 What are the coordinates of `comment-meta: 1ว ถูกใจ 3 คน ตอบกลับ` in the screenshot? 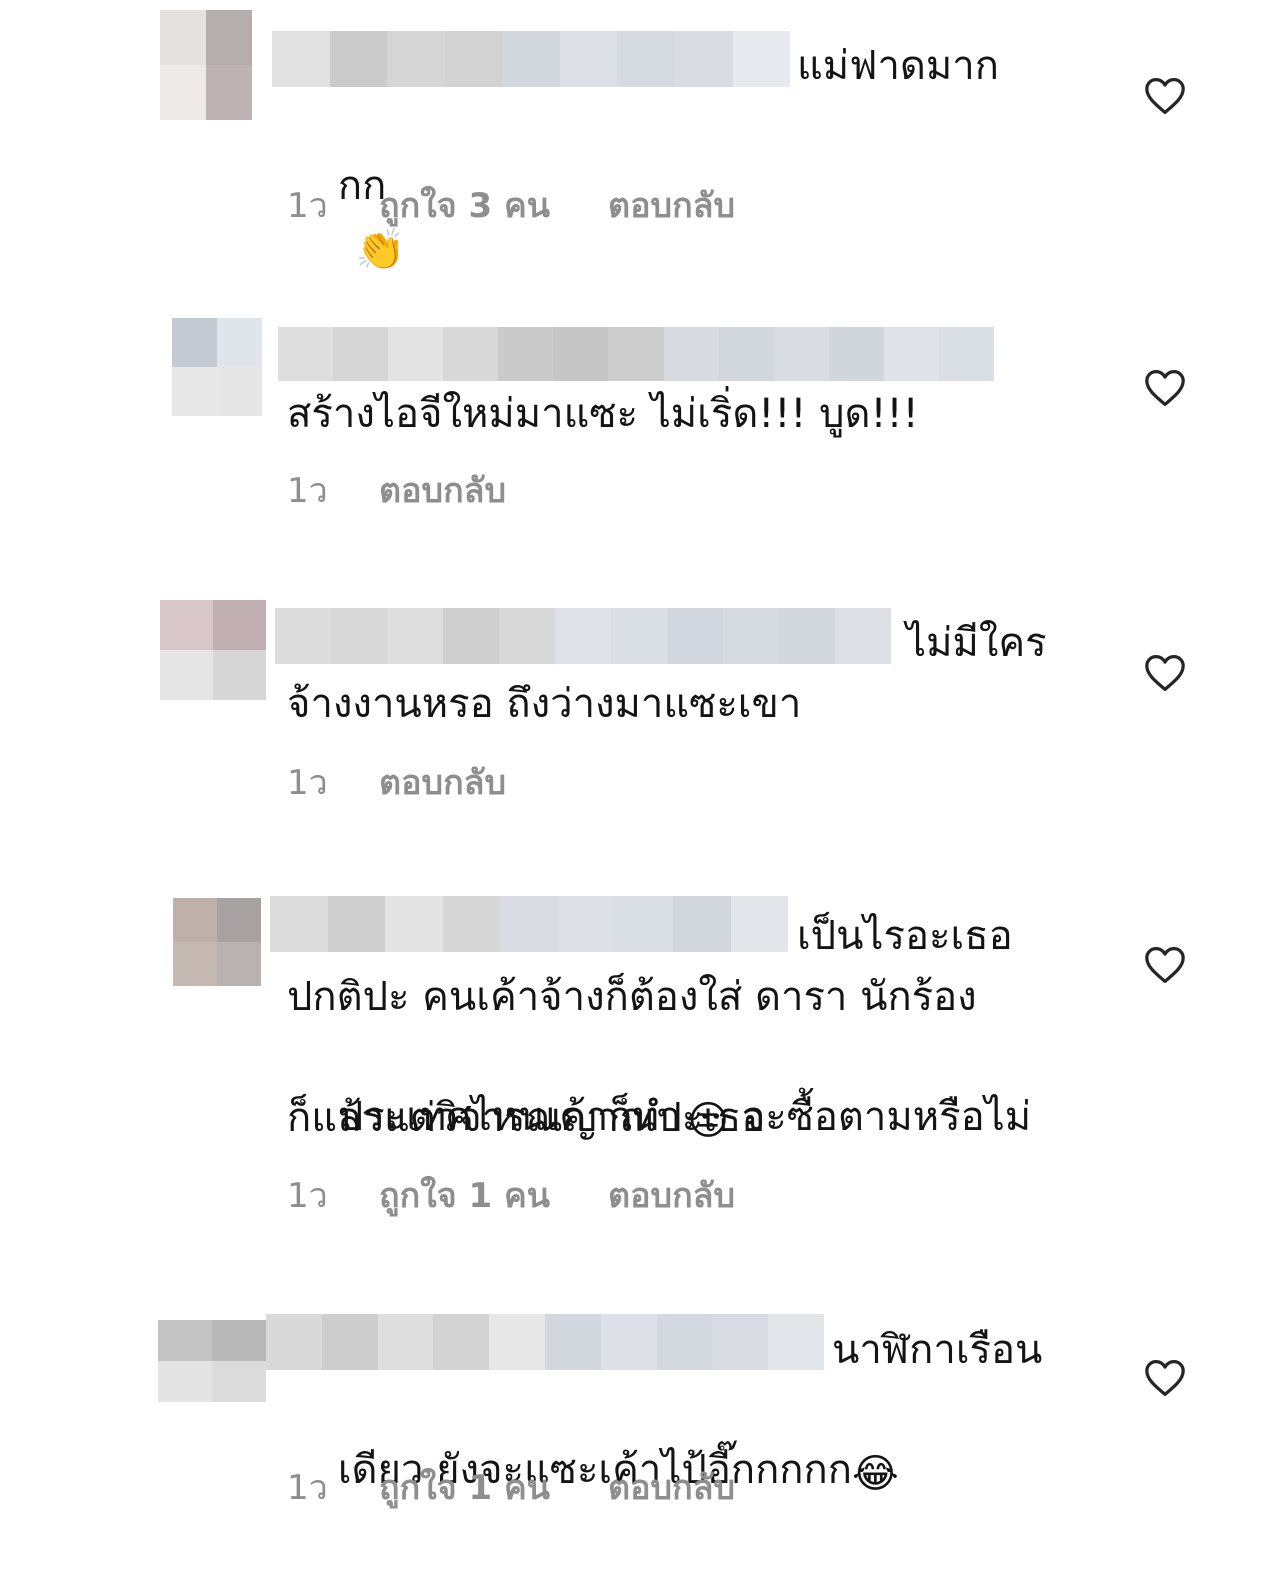 It's located at (511, 206).